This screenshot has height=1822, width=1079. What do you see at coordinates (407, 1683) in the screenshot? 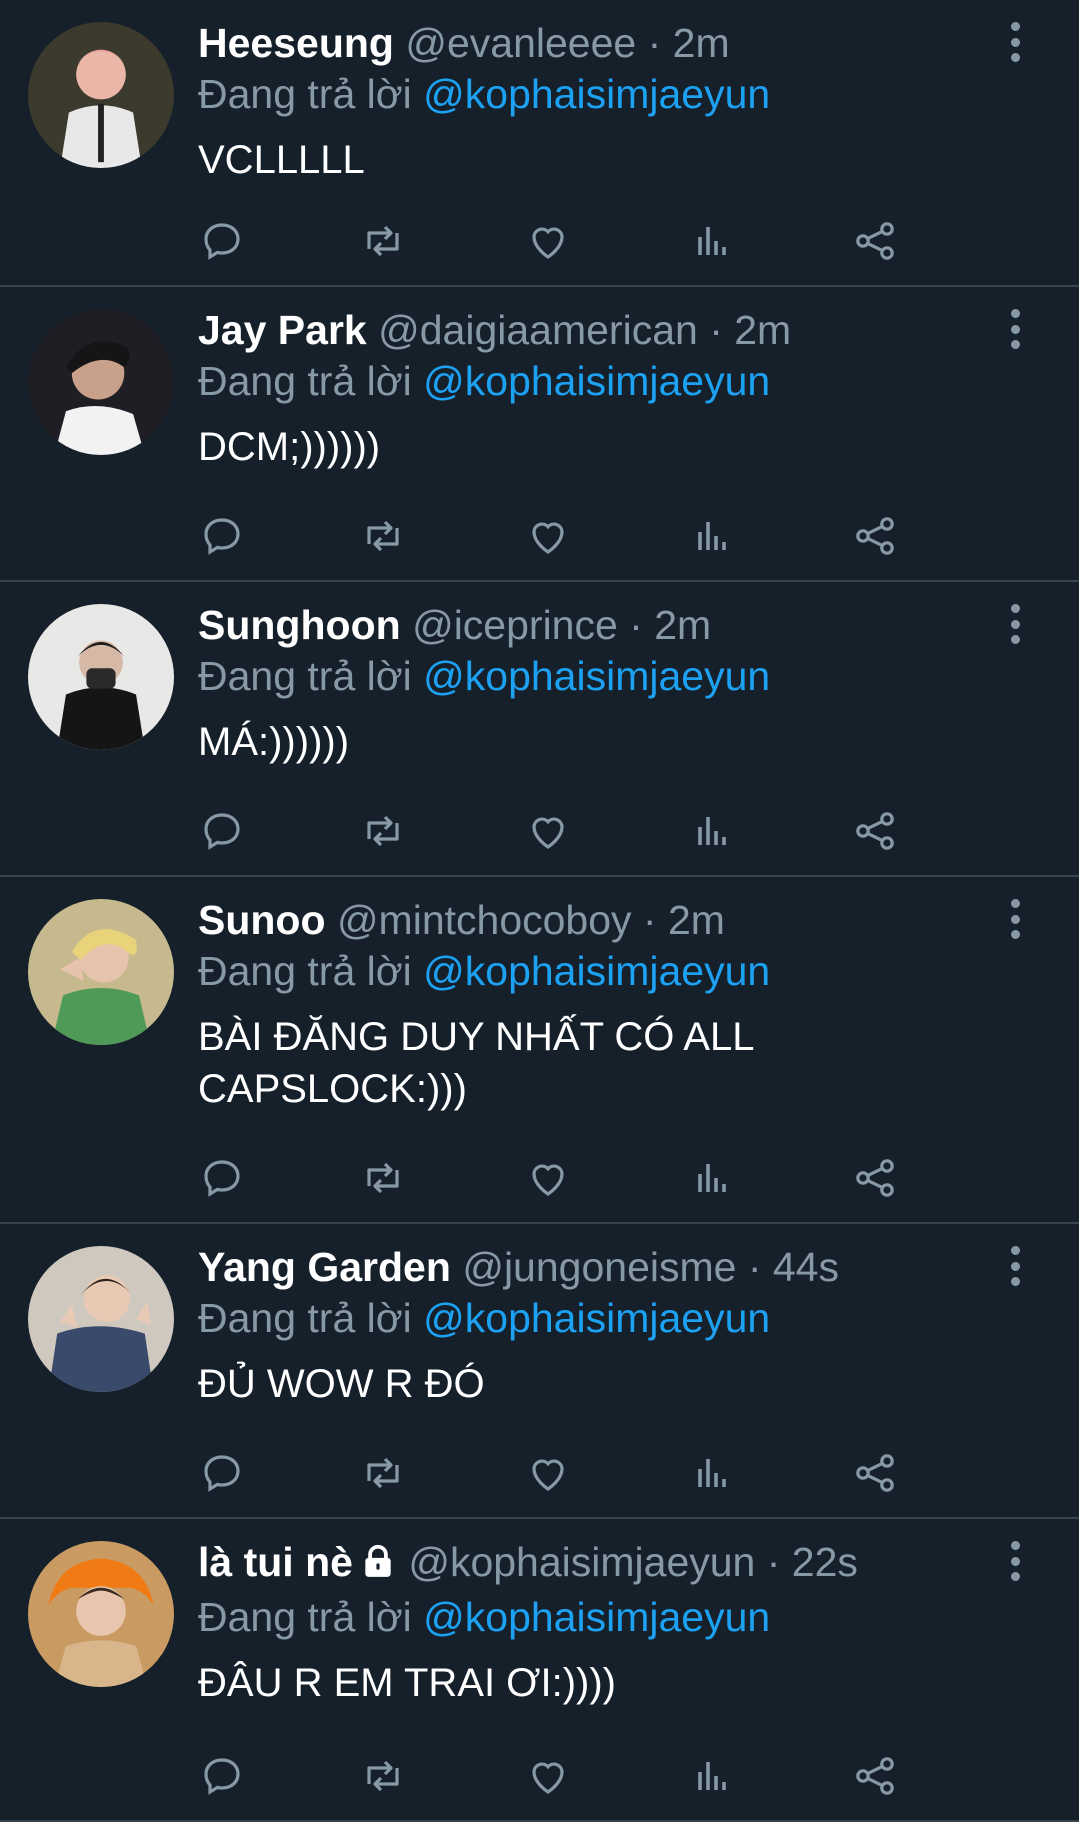
I see `tweet-text: ĐÂU R EM TRAI ƠI:))))` at bounding box center [407, 1683].